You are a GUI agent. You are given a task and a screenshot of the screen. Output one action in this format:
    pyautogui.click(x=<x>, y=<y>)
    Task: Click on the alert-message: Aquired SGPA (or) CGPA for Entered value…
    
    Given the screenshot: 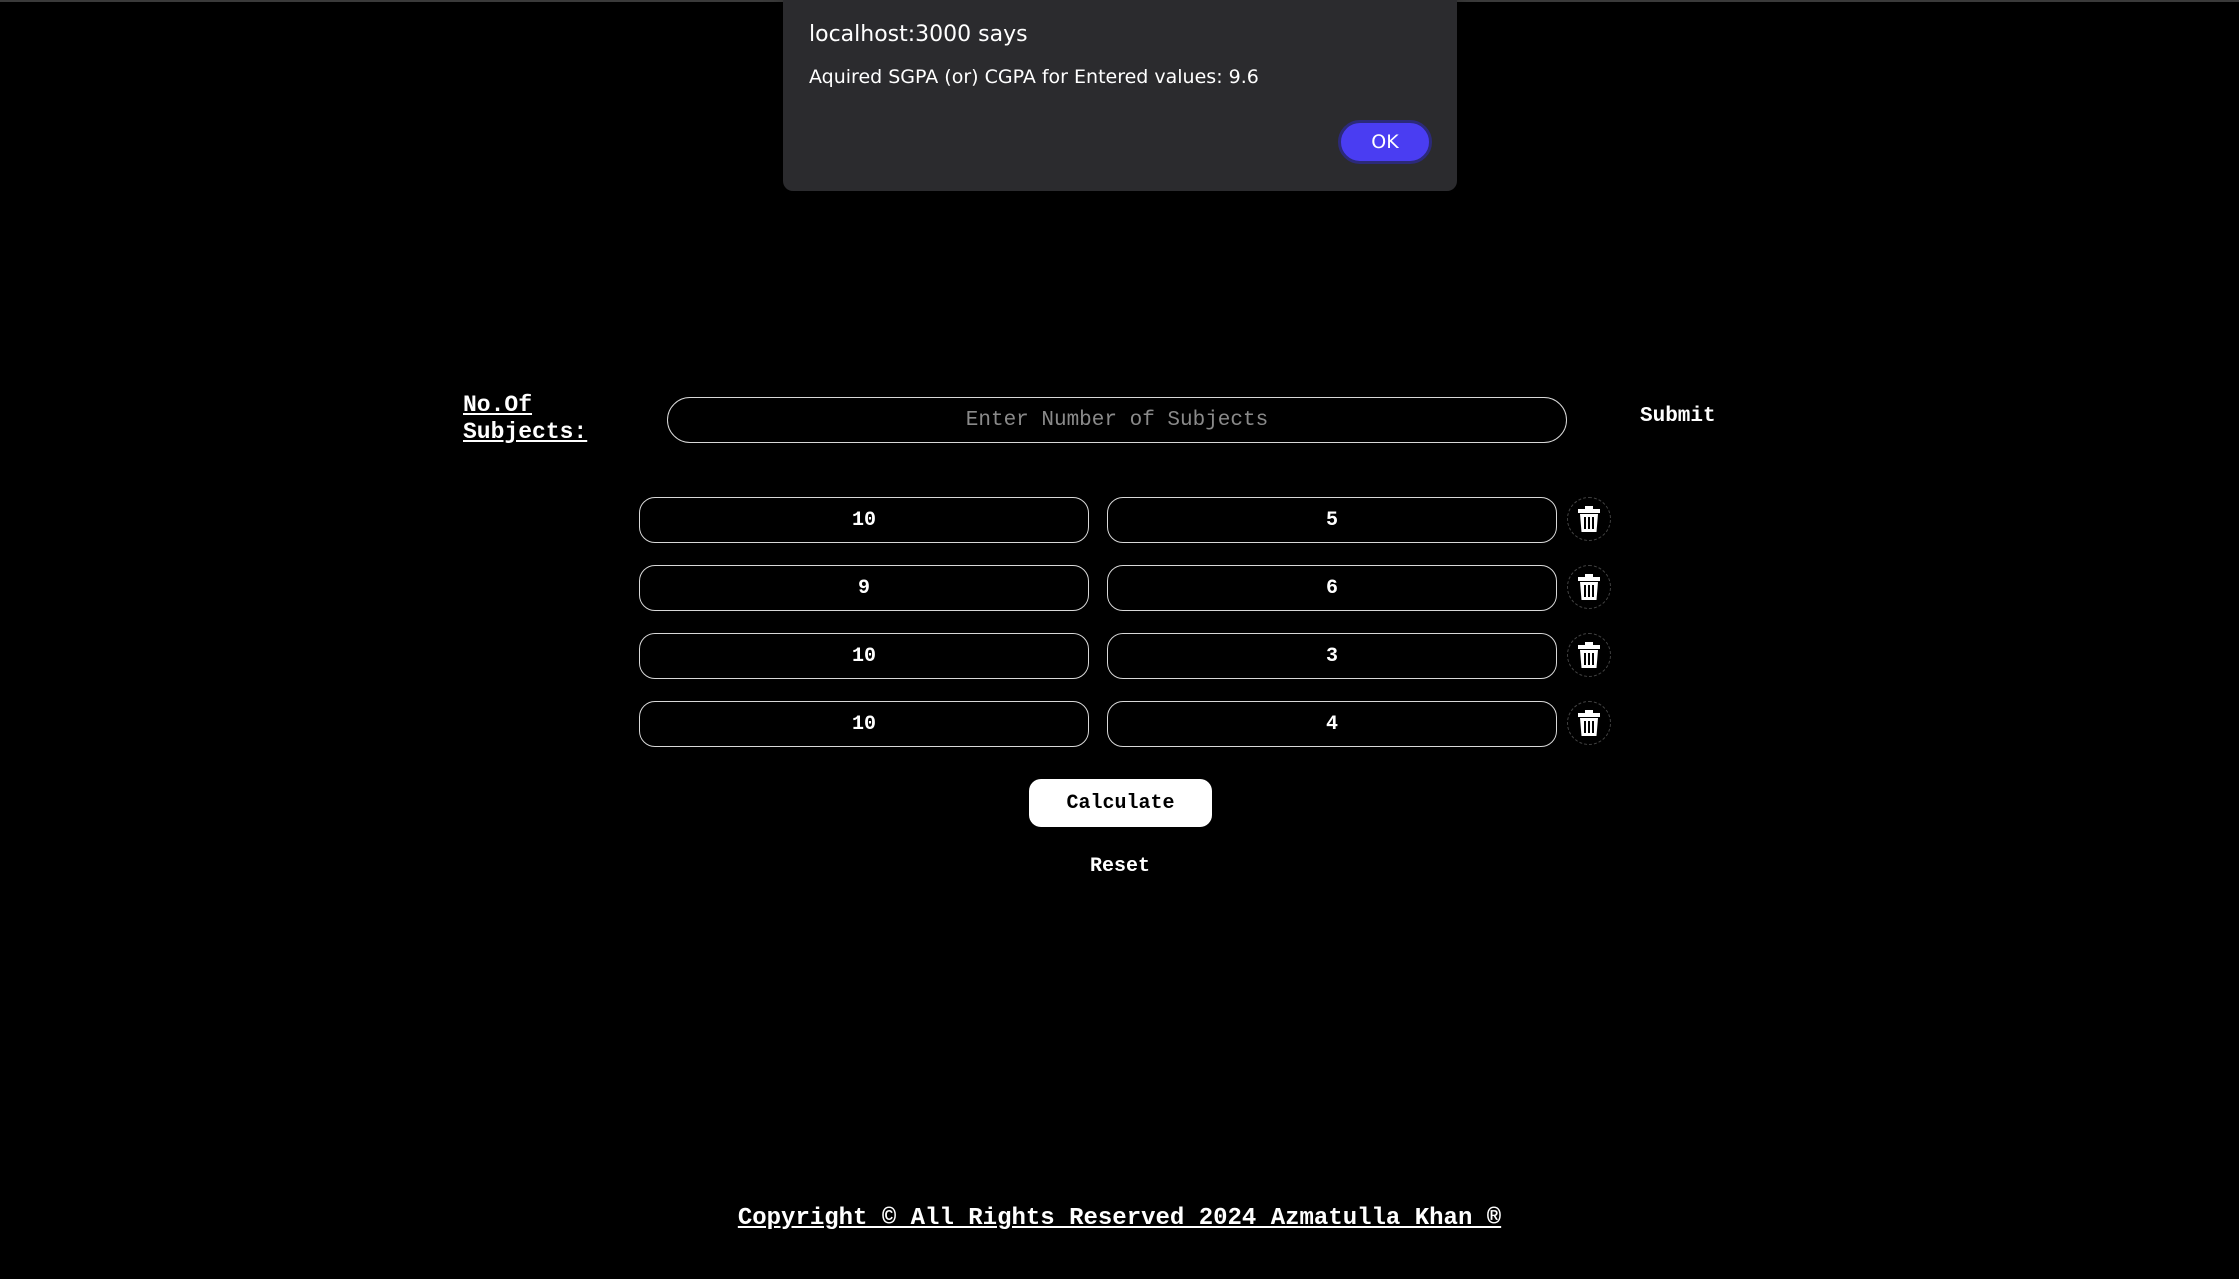 What is the action you would take?
    pyautogui.click(x=1034, y=77)
    